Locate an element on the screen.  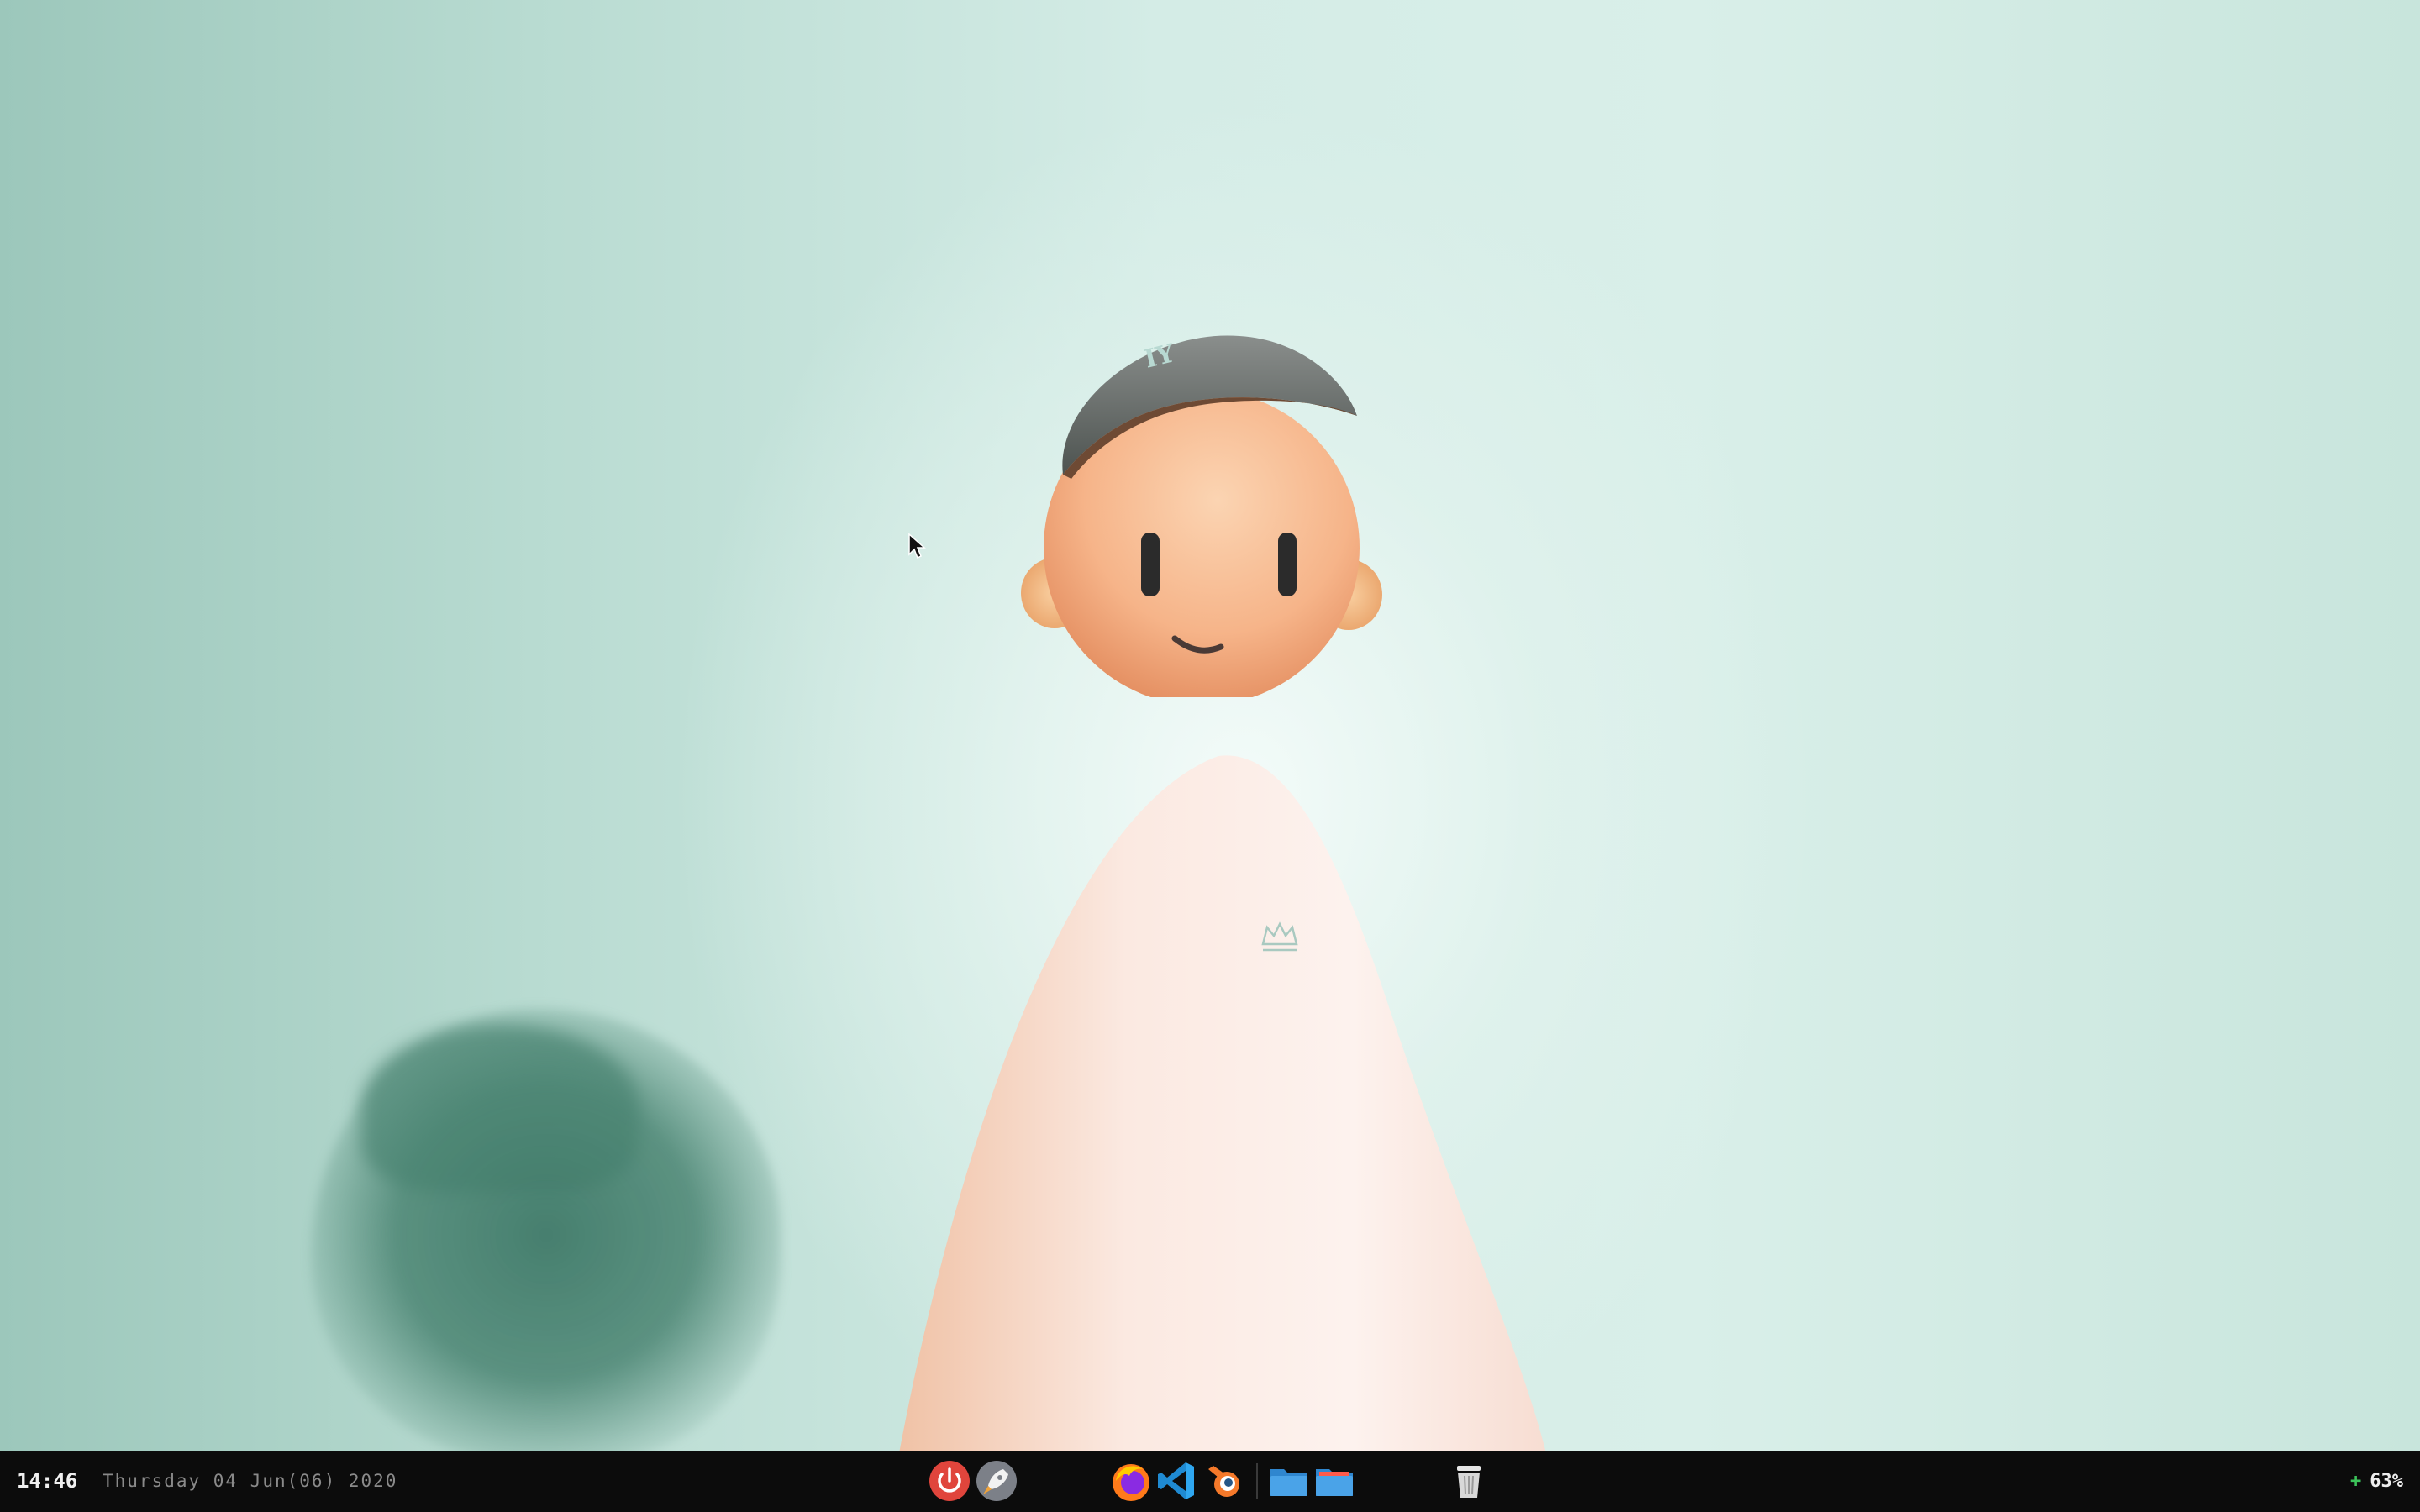
wallpaper-character-body is located at coordinates (1223, 1103).